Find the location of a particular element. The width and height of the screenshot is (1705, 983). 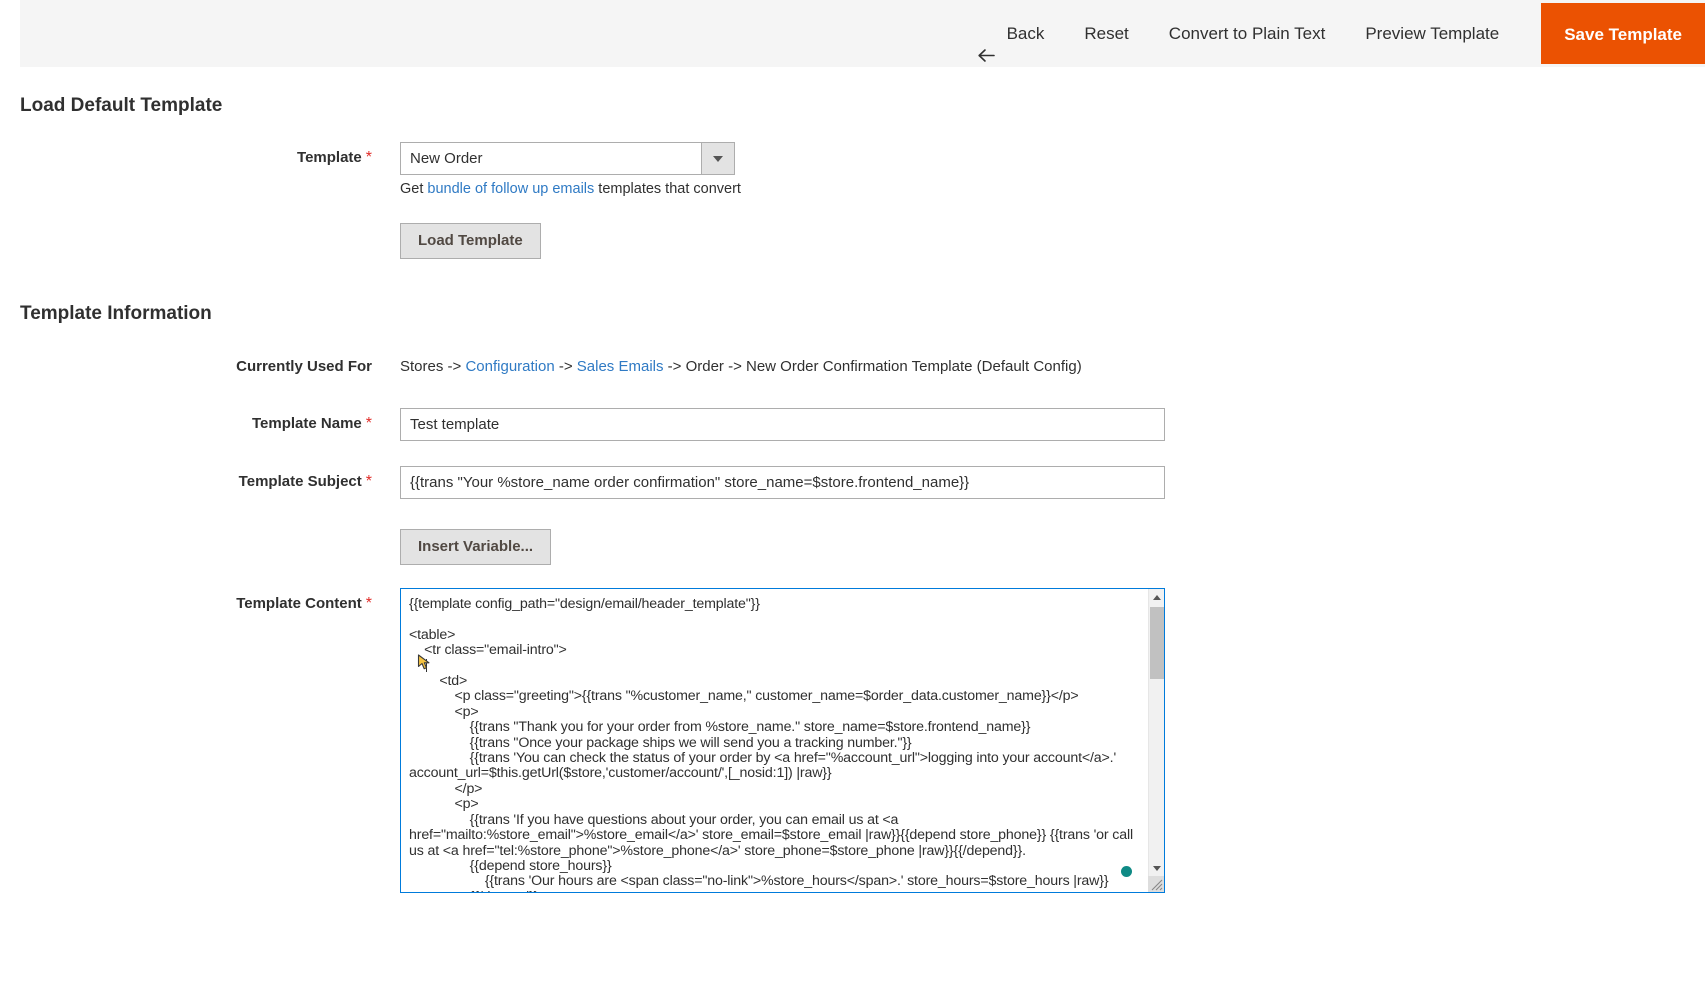

arrow-left-icon is located at coordinates (986, 43).